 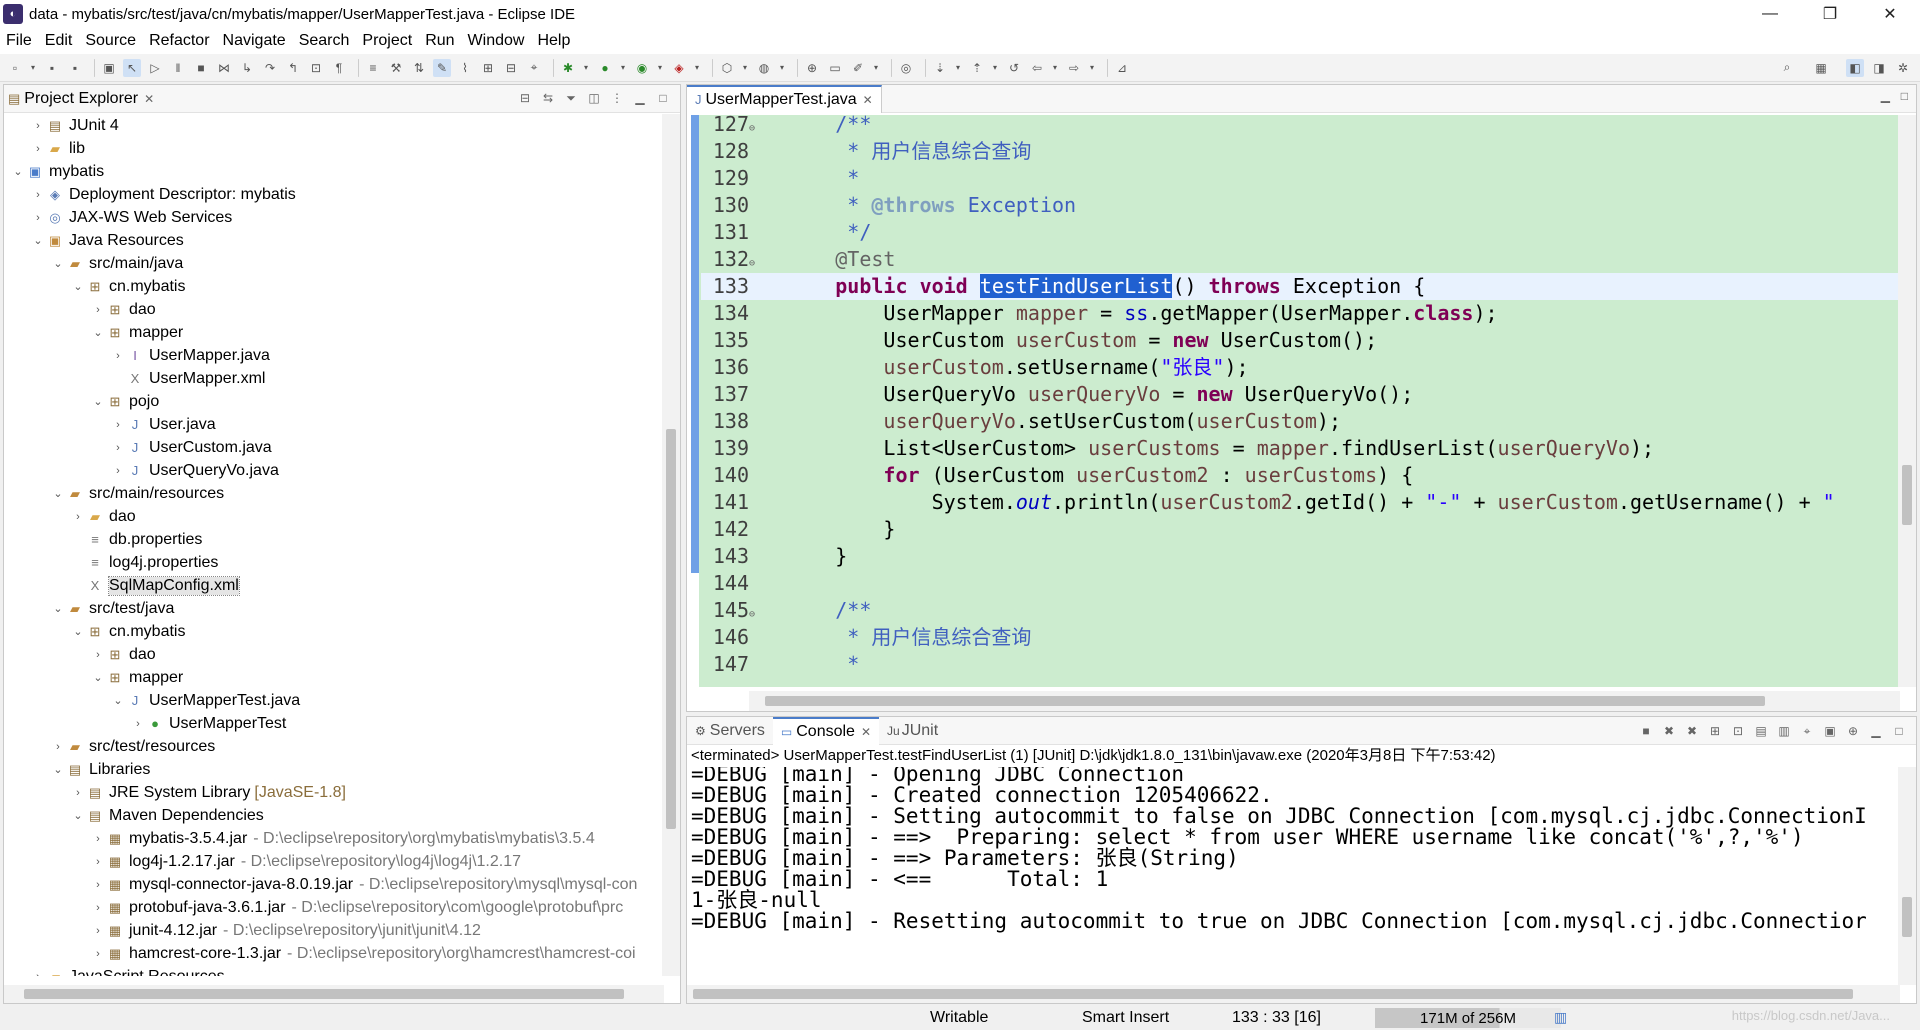 I want to click on tree-item: › ⊞ dao, so click(x=333, y=654).